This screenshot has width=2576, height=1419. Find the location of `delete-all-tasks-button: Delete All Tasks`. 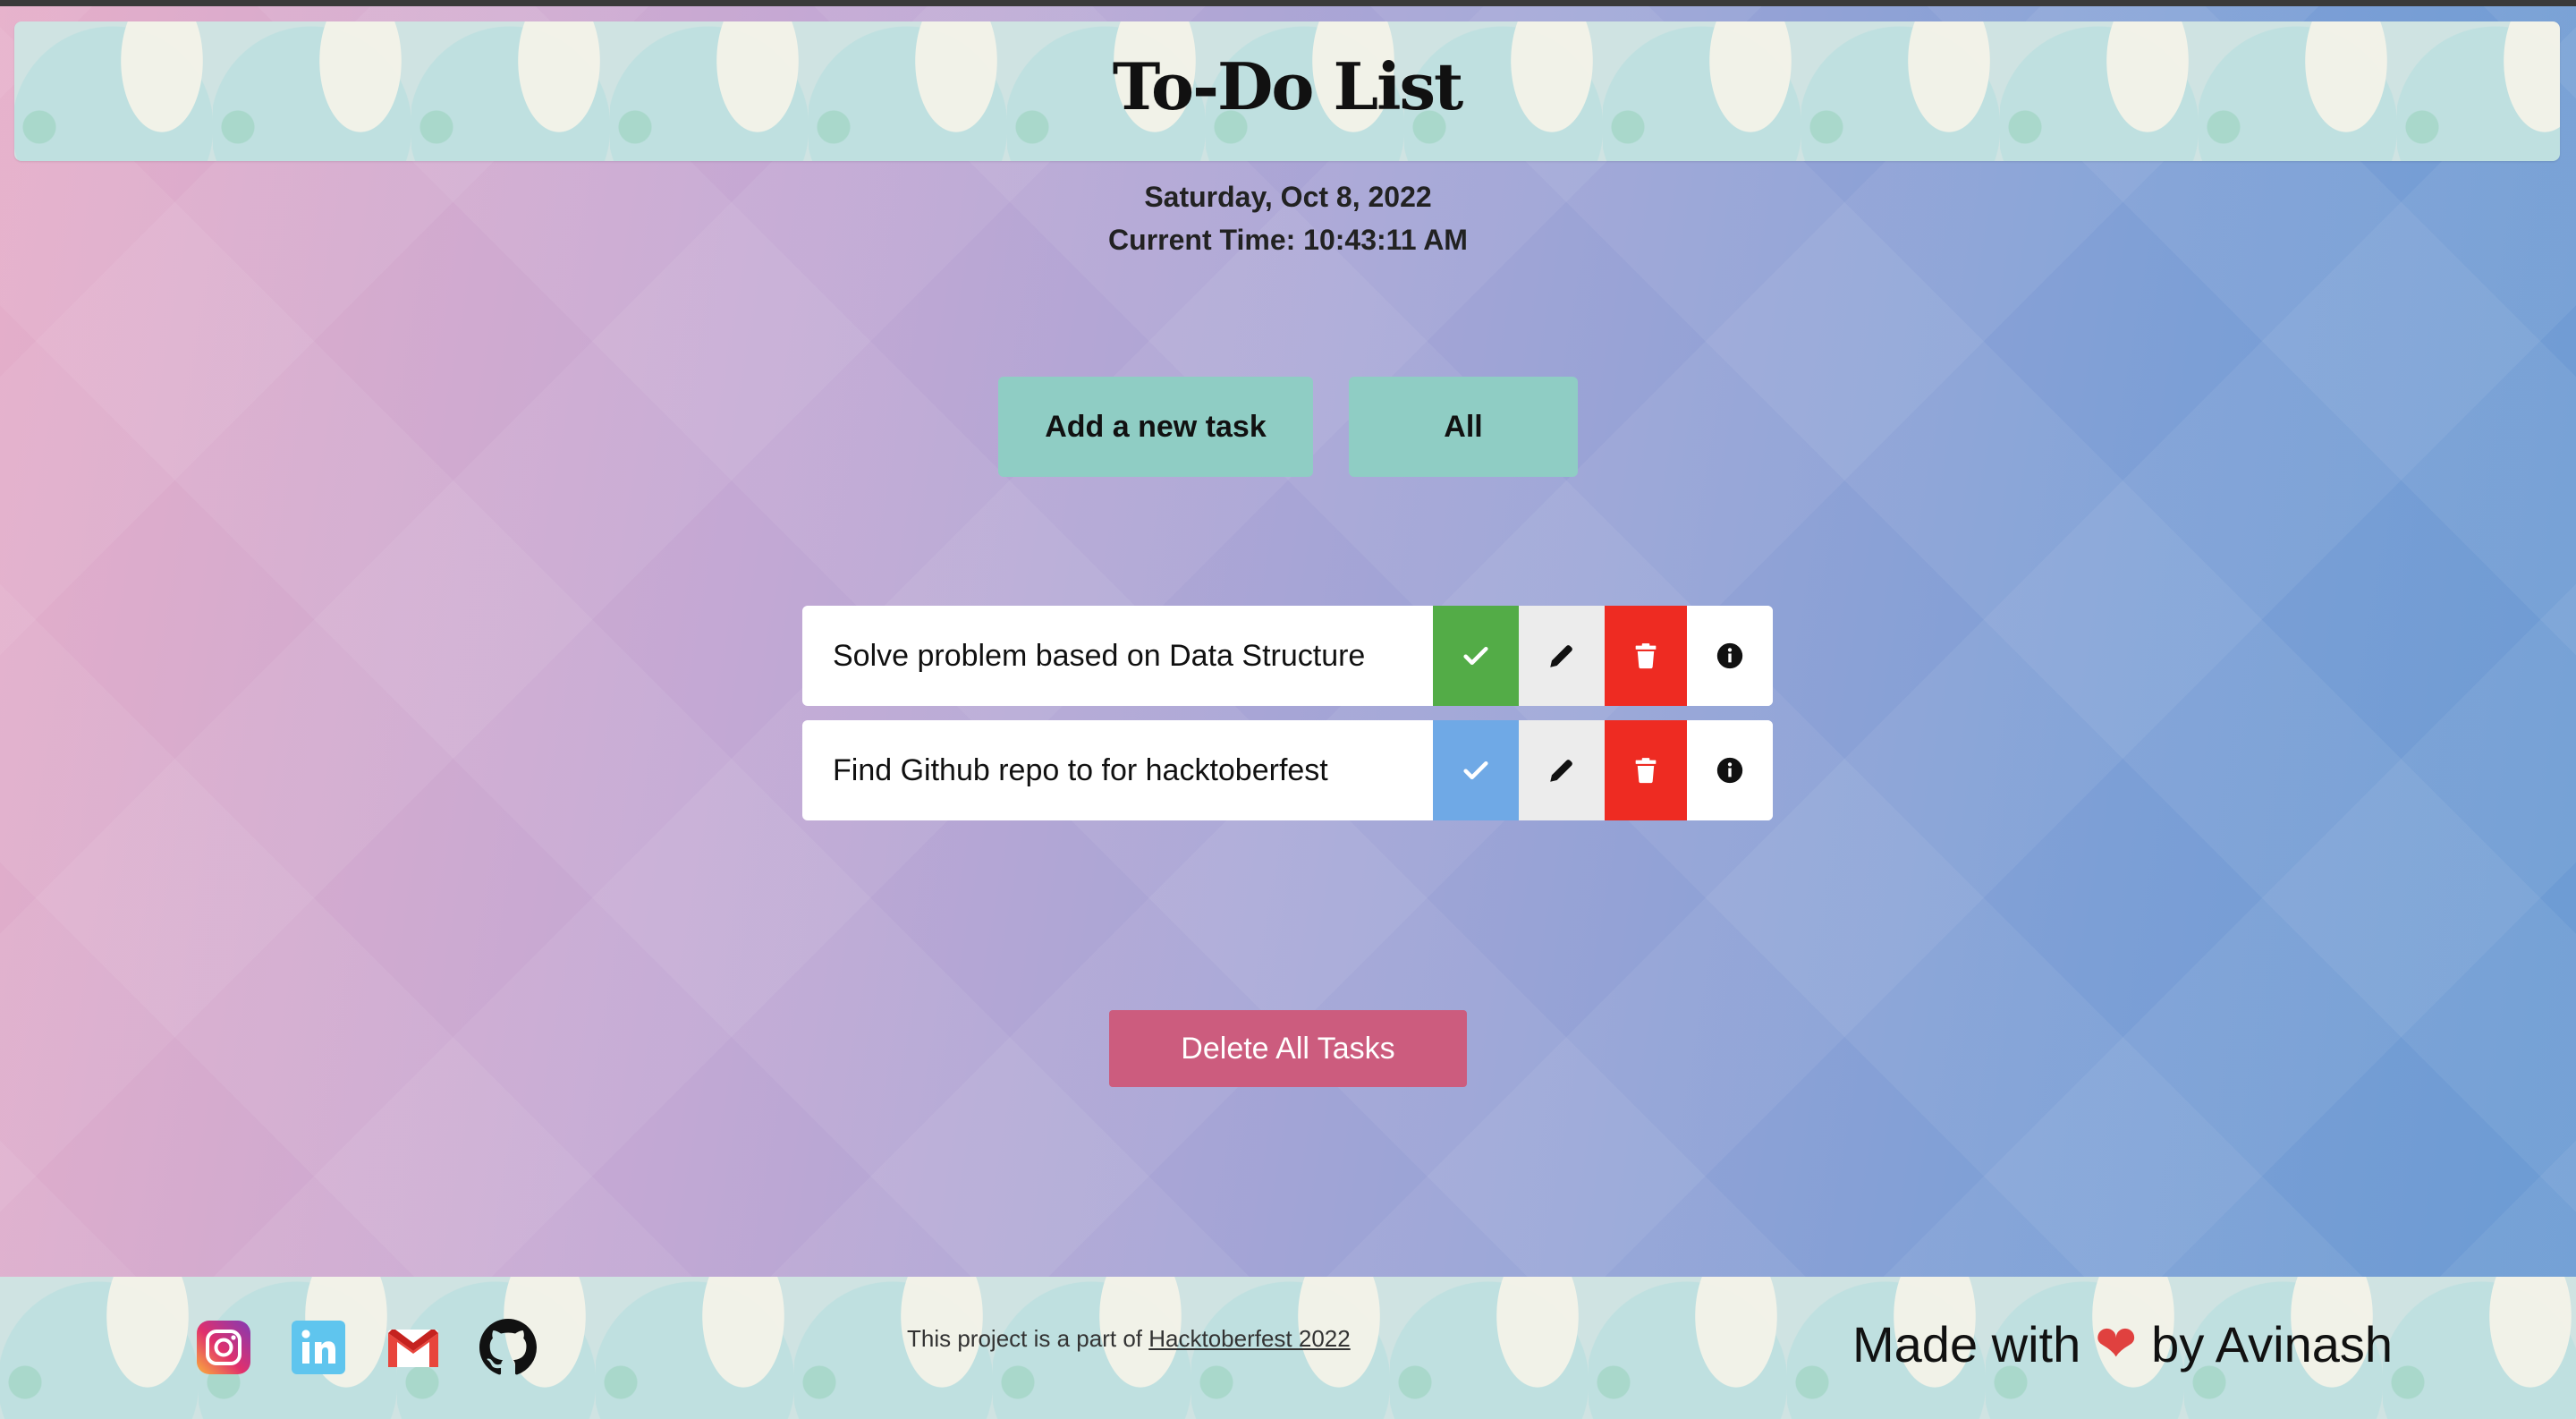

delete-all-tasks-button: Delete All Tasks is located at coordinates (1288, 1048).